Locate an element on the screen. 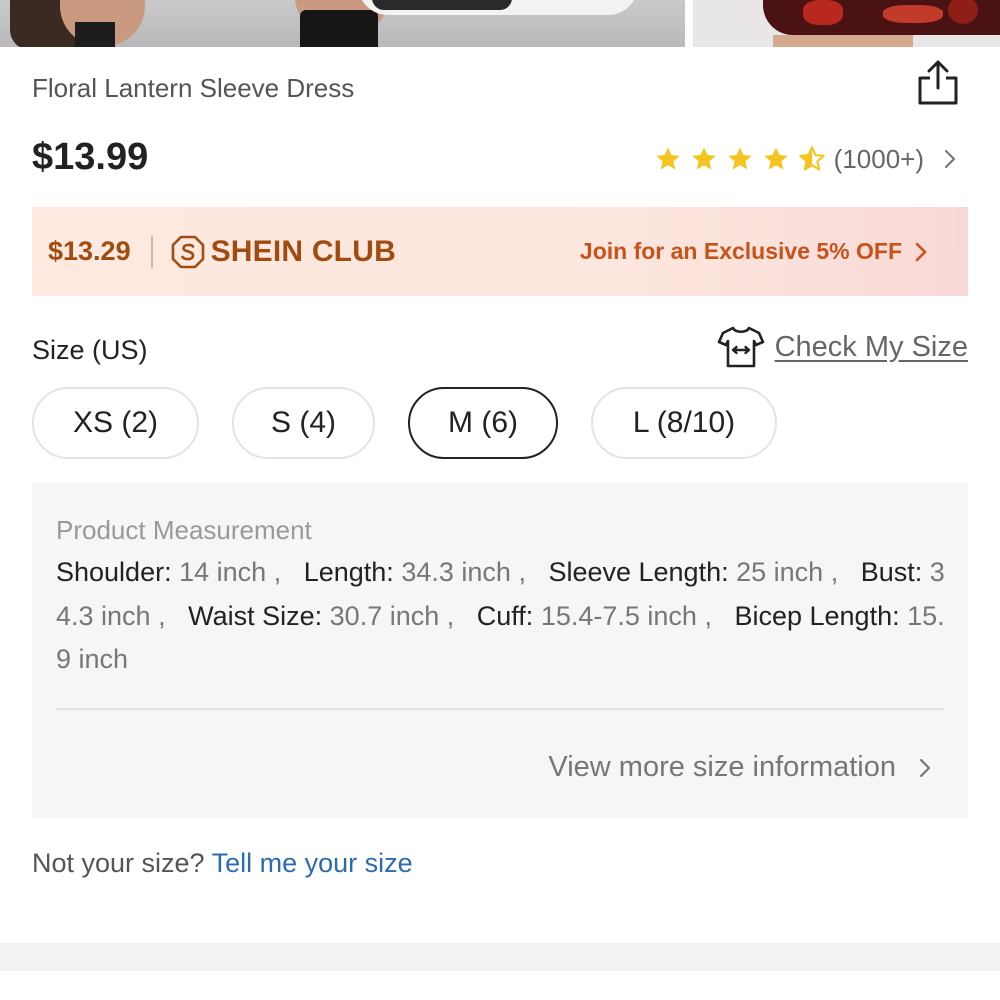 The image size is (1000, 1000). check-my-size-link: Check My Size is located at coordinates (842, 347).